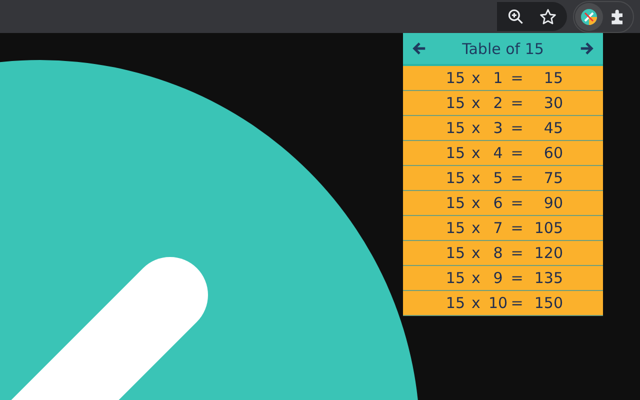  Describe the element at coordinates (548, 228) in the screenshot. I see `product: 105` at that location.